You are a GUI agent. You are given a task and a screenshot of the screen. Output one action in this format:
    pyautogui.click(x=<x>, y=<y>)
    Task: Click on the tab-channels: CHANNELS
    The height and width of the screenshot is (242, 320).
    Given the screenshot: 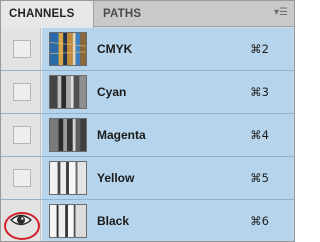 What is the action you would take?
    pyautogui.click(x=47, y=14)
    